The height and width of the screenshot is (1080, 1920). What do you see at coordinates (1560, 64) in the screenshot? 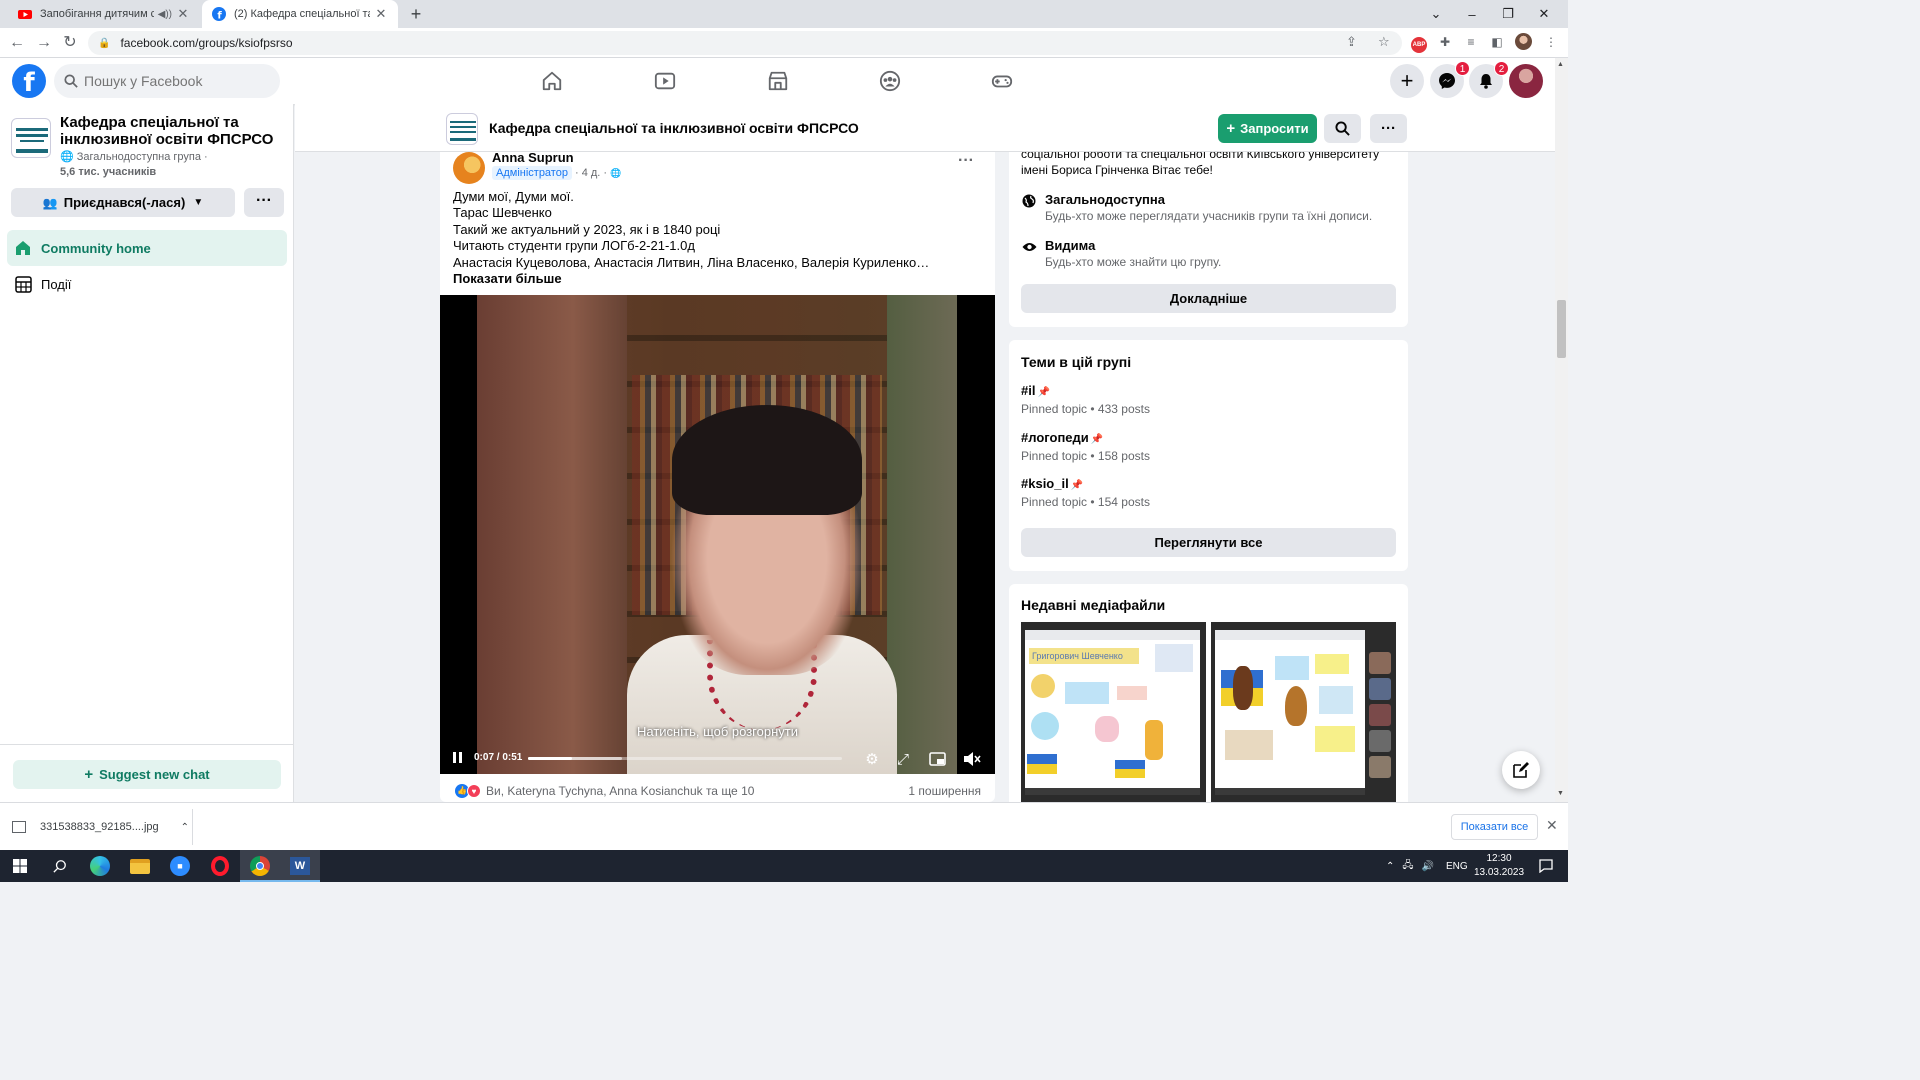
I see `scroll-up-icon: ▲` at bounding box center [1560, 64].